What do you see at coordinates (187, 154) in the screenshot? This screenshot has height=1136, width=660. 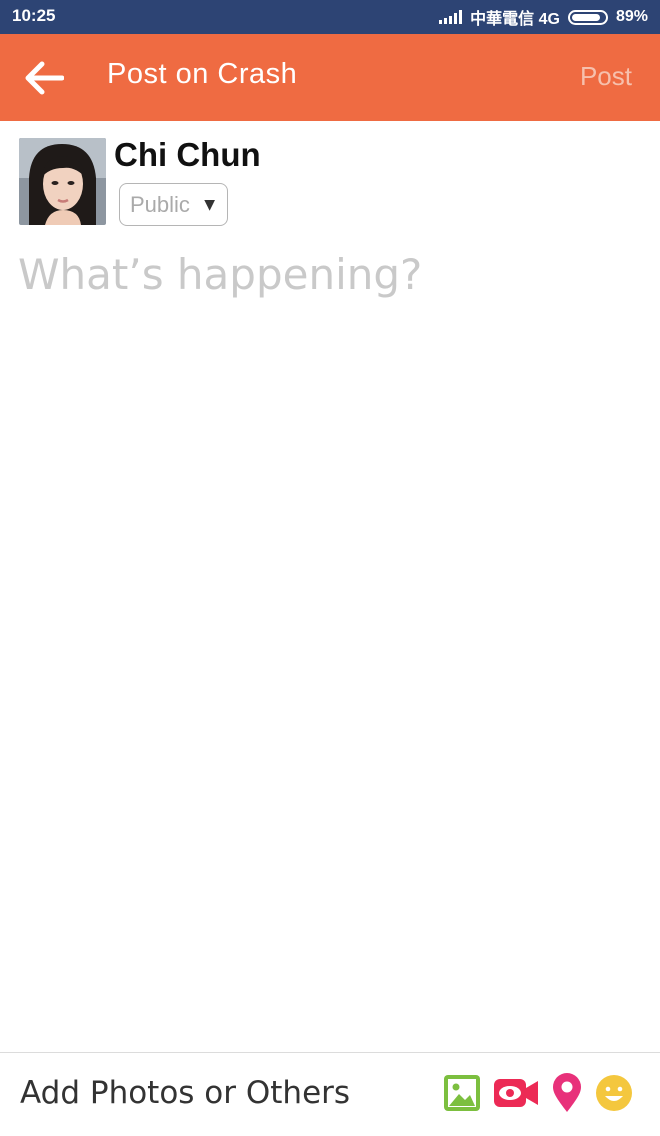 I see `user-name: Chi Chun` at bounding box center [187, 154].